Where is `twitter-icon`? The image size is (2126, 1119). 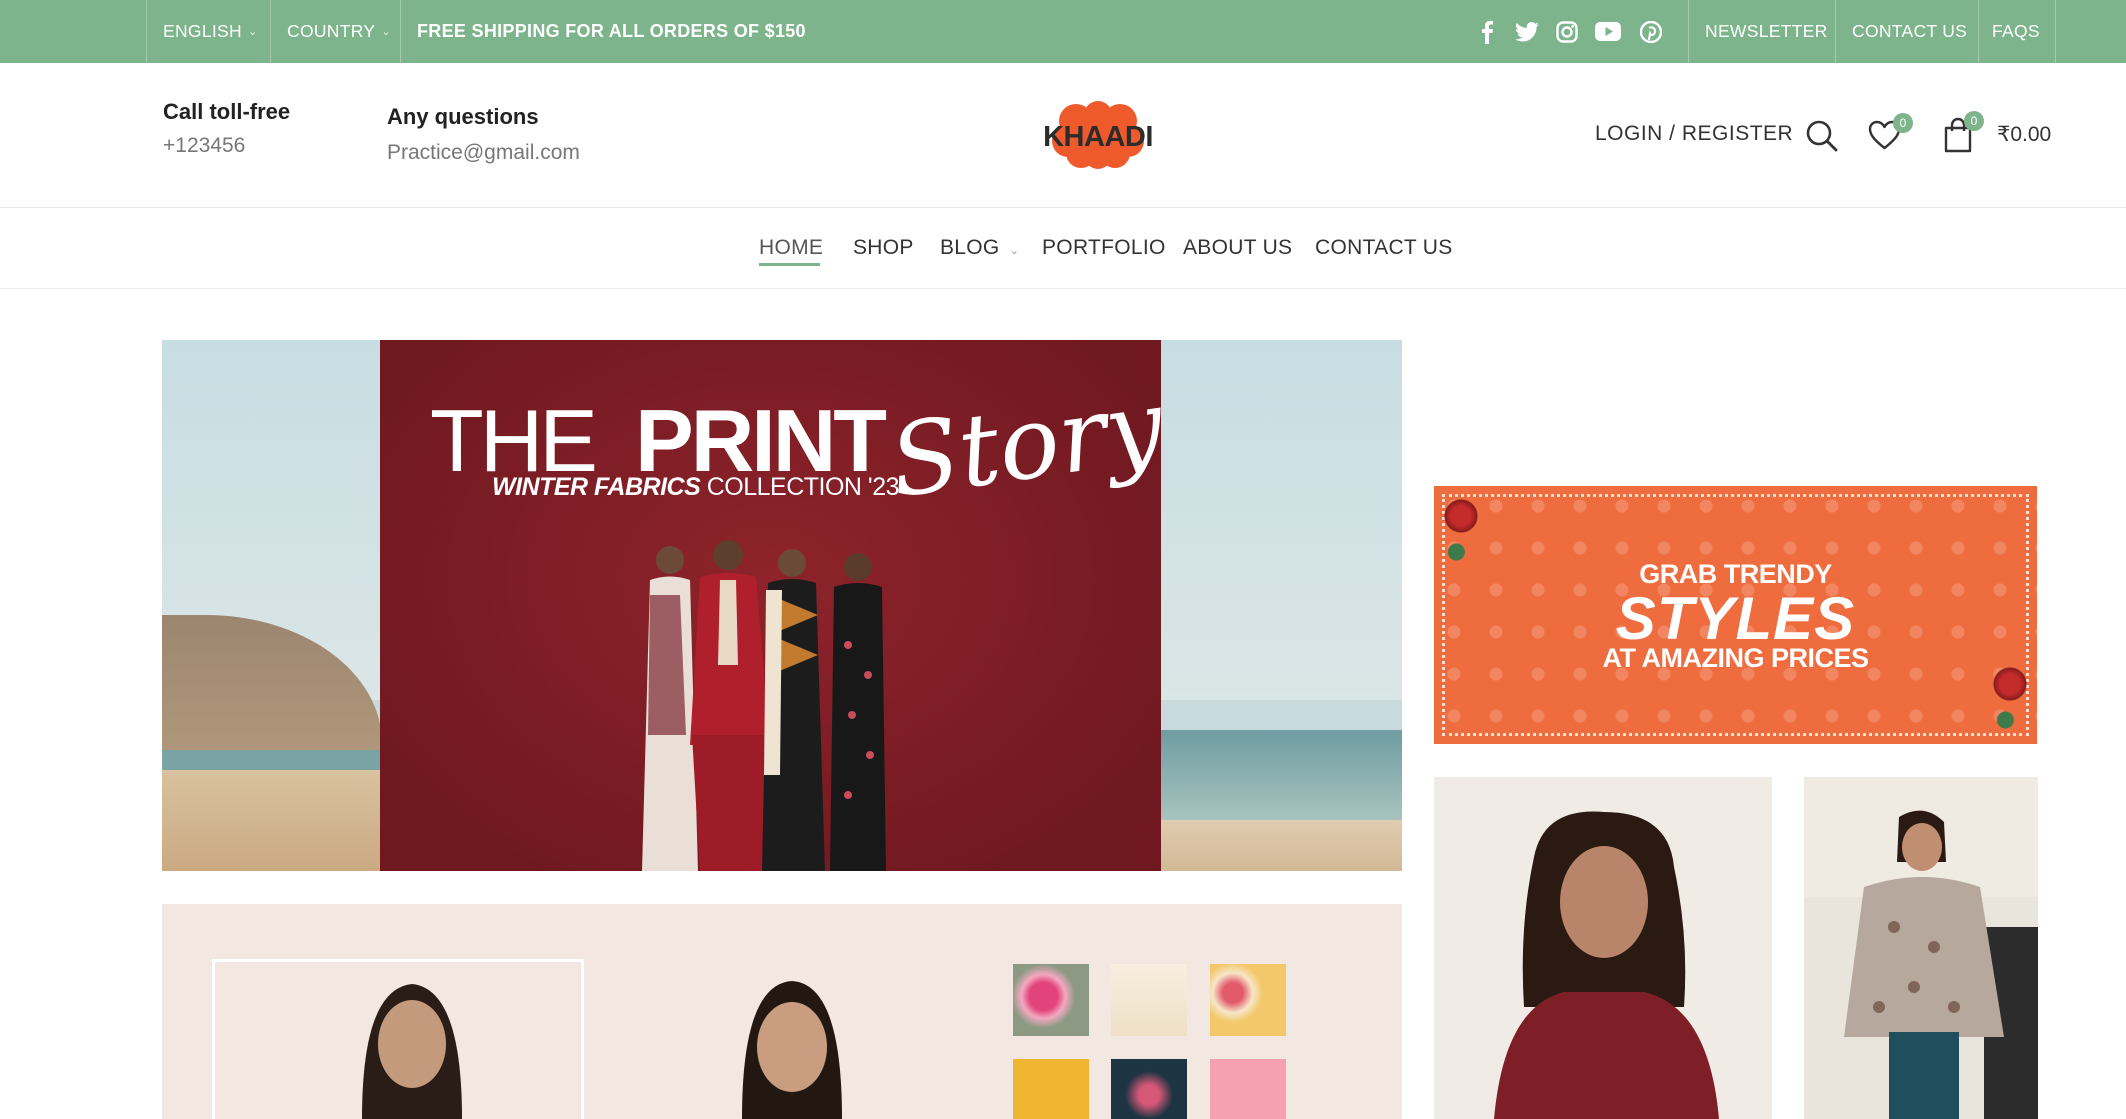 twitter-icon is located at coordinates (1527, 31).